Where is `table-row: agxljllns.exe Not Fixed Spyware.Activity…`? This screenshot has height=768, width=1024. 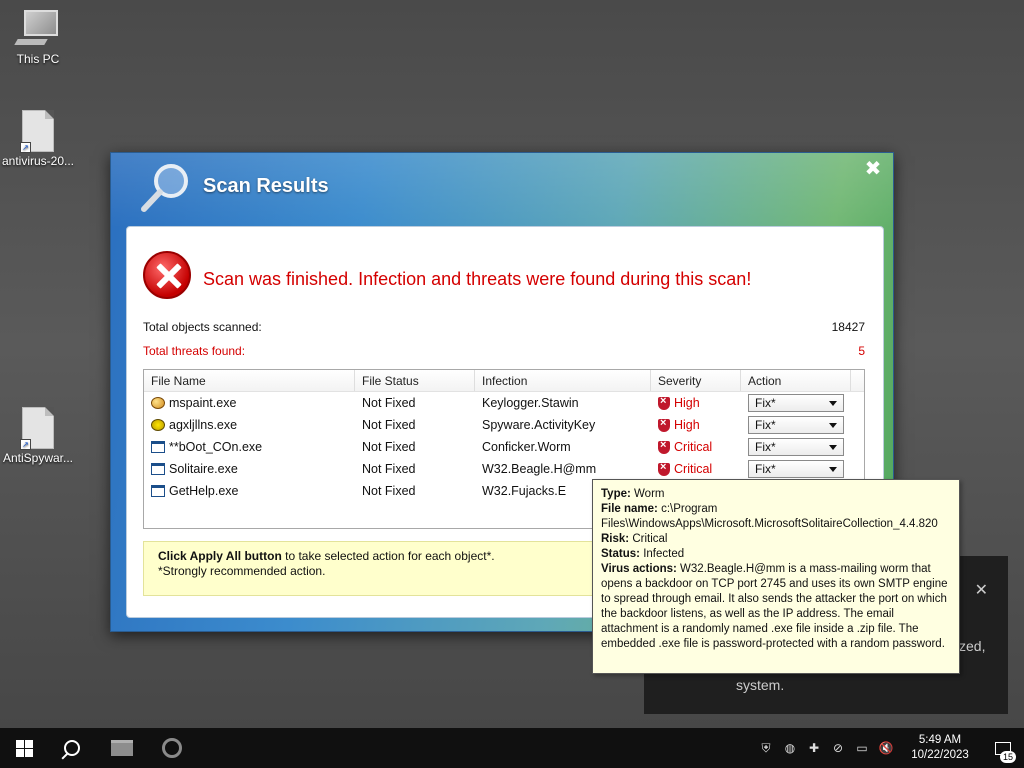 table-row: agxljllns.exe Not Fixed Spyware.Activity… is located at coordinates (504, 425).